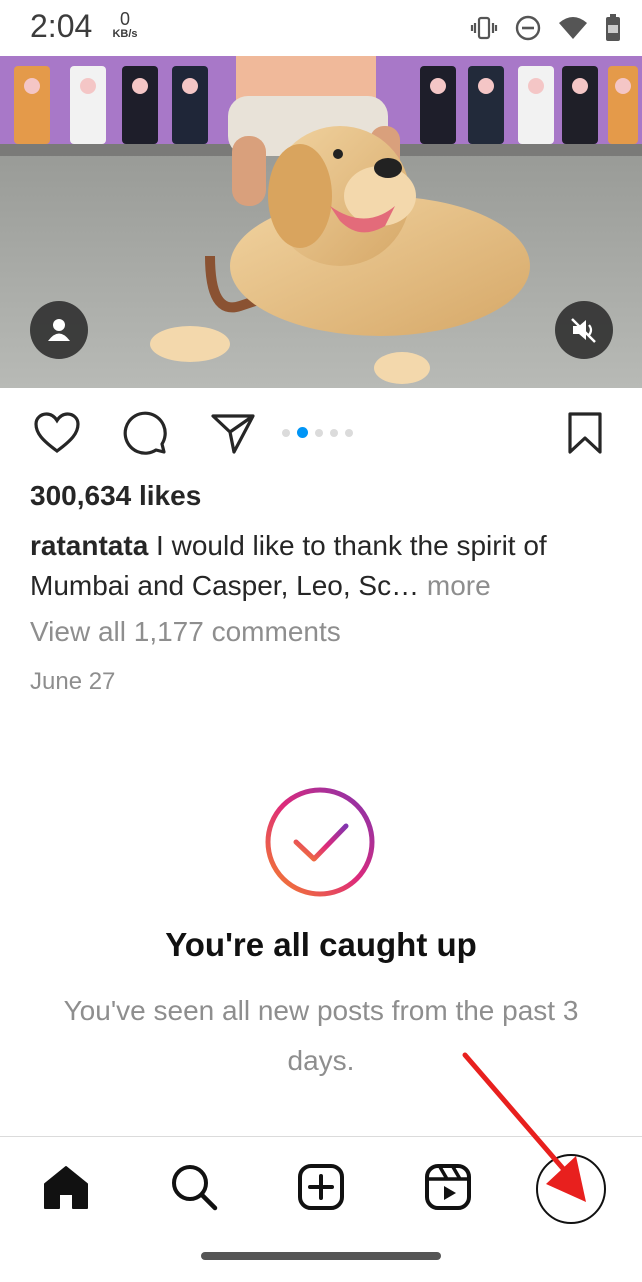  What do you see at coordinates (89, 545) in the screenshot?
I see `caption-username: ratantata` at bounding box center [89, 545].